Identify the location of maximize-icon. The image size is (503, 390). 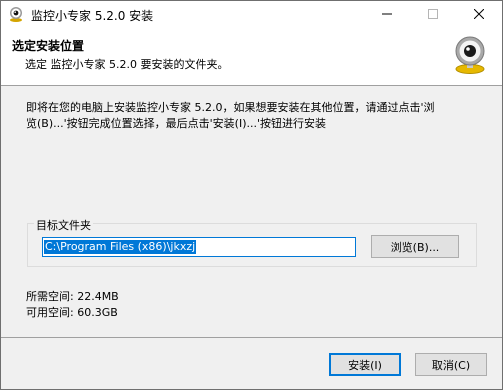
(433, 15).